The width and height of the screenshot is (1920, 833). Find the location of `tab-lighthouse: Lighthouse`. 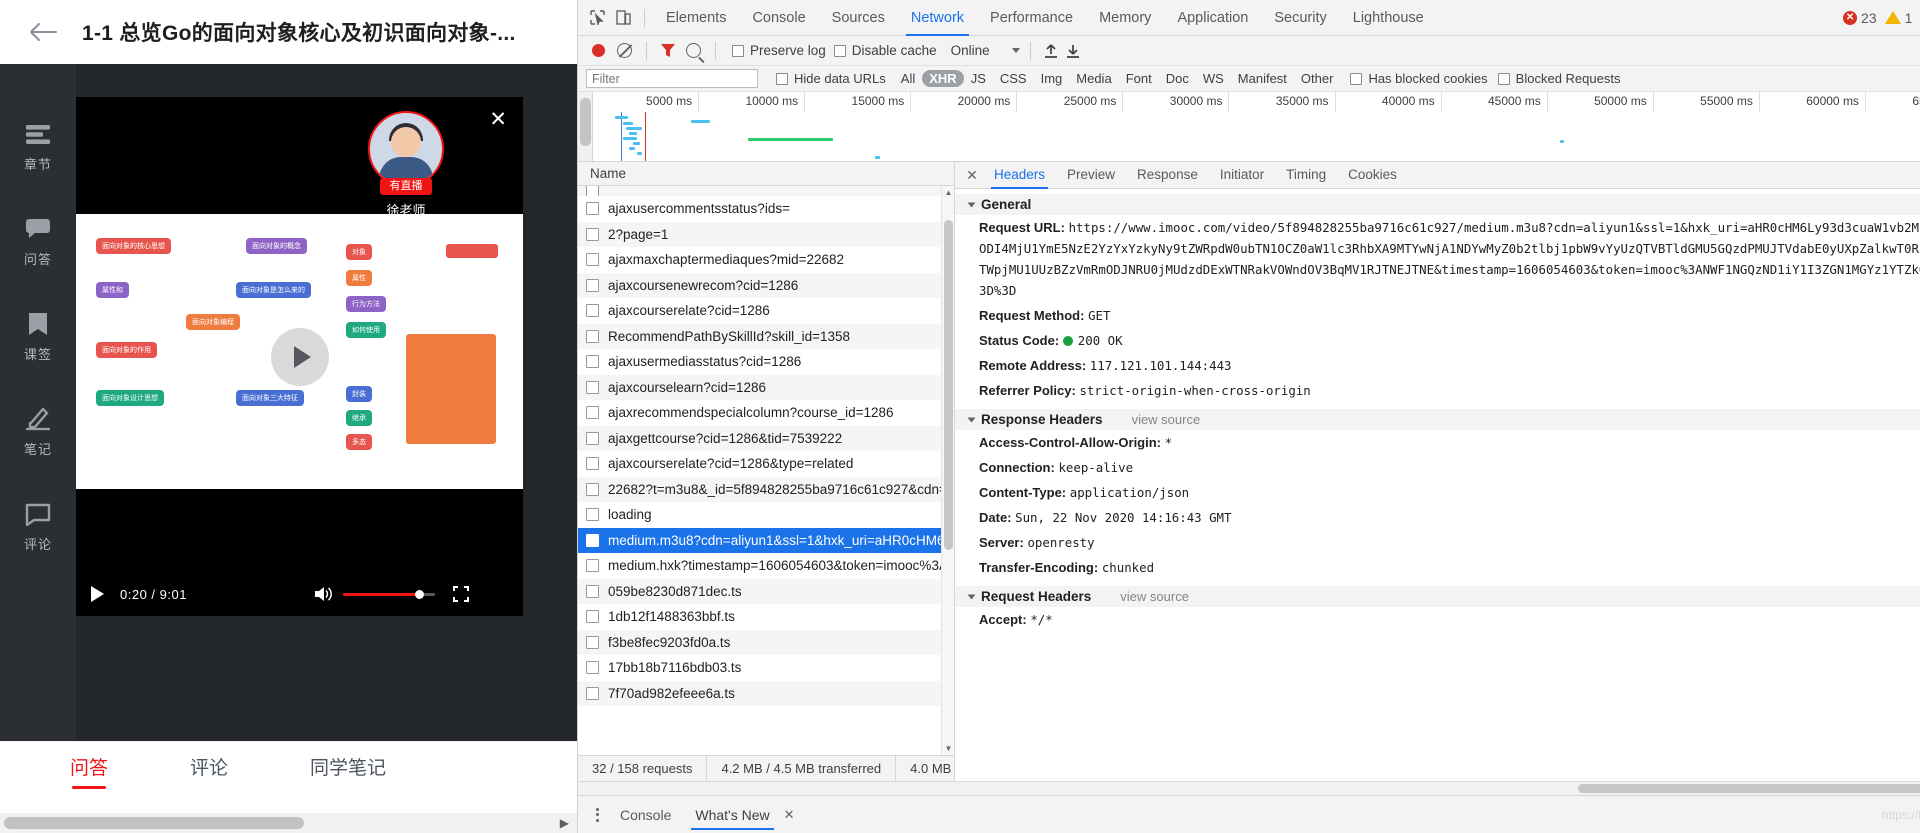

tab-lighthouse: Lighthouse is located at coordinates (1388, 18).